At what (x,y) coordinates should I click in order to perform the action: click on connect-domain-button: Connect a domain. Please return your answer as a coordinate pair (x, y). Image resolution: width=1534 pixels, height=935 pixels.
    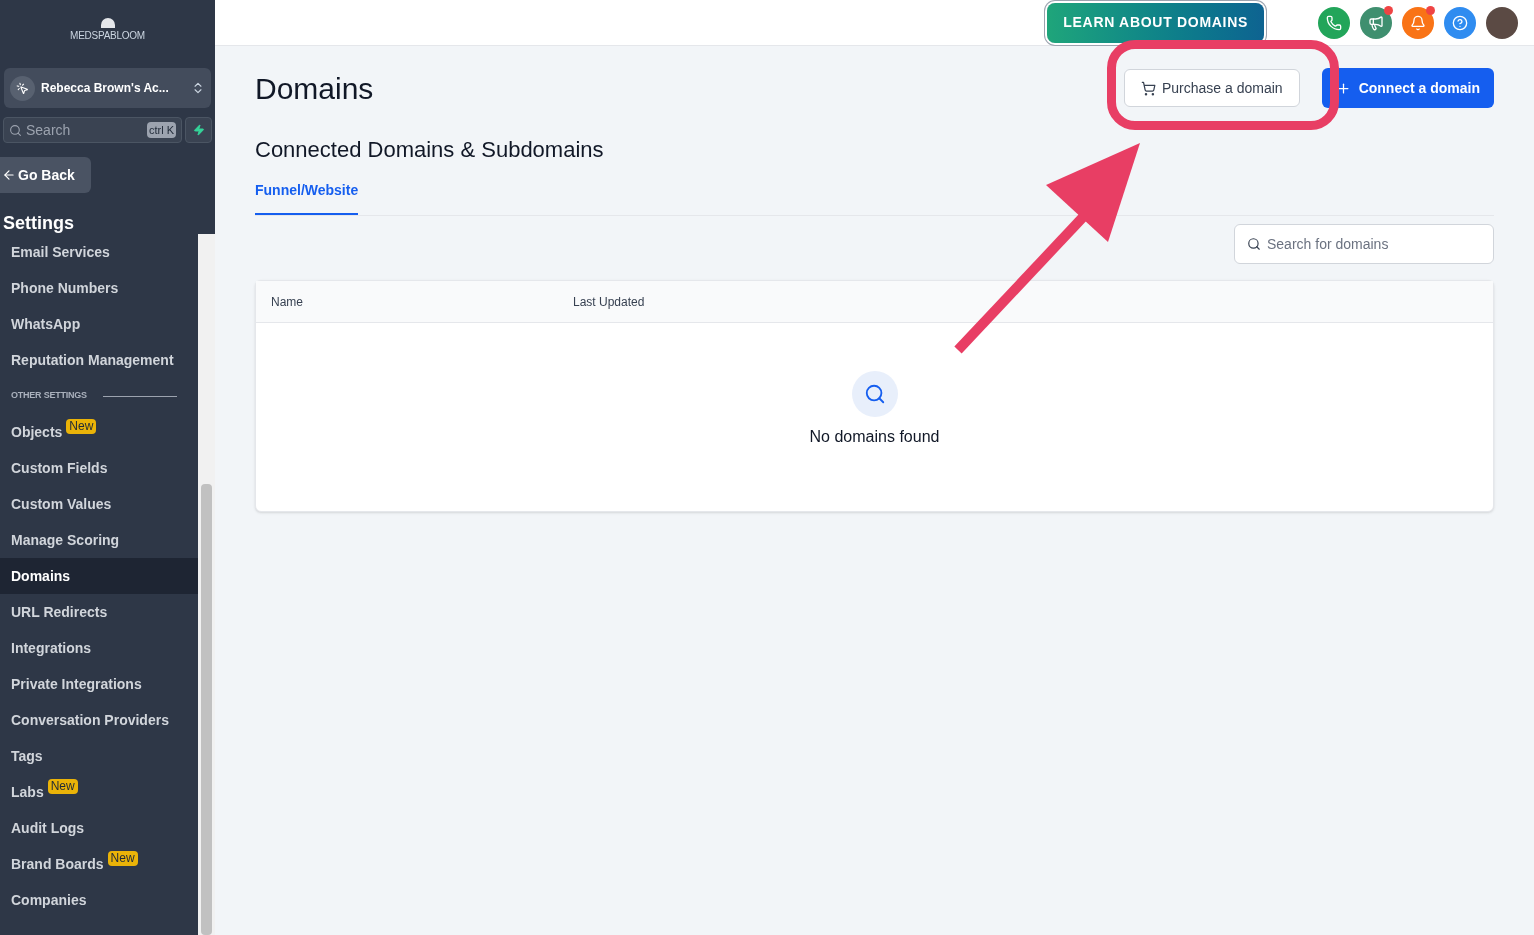
    Looking at the image, I should click on (1407, 88).